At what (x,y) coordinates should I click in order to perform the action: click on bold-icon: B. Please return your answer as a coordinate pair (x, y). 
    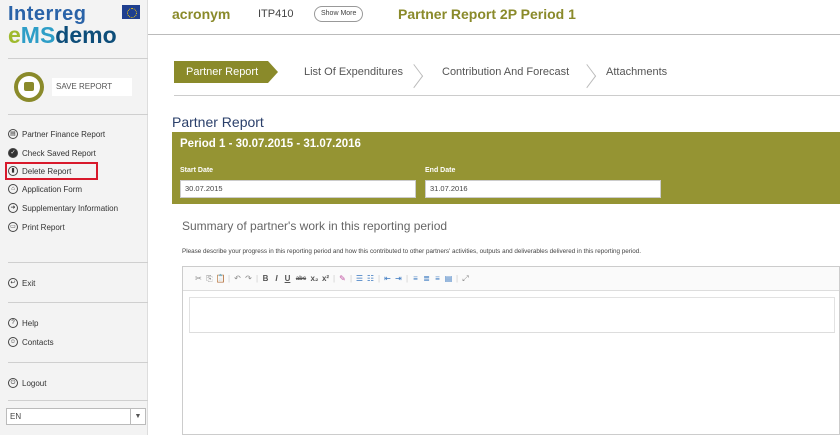
    Looking at the image, I should click on (265, 278).